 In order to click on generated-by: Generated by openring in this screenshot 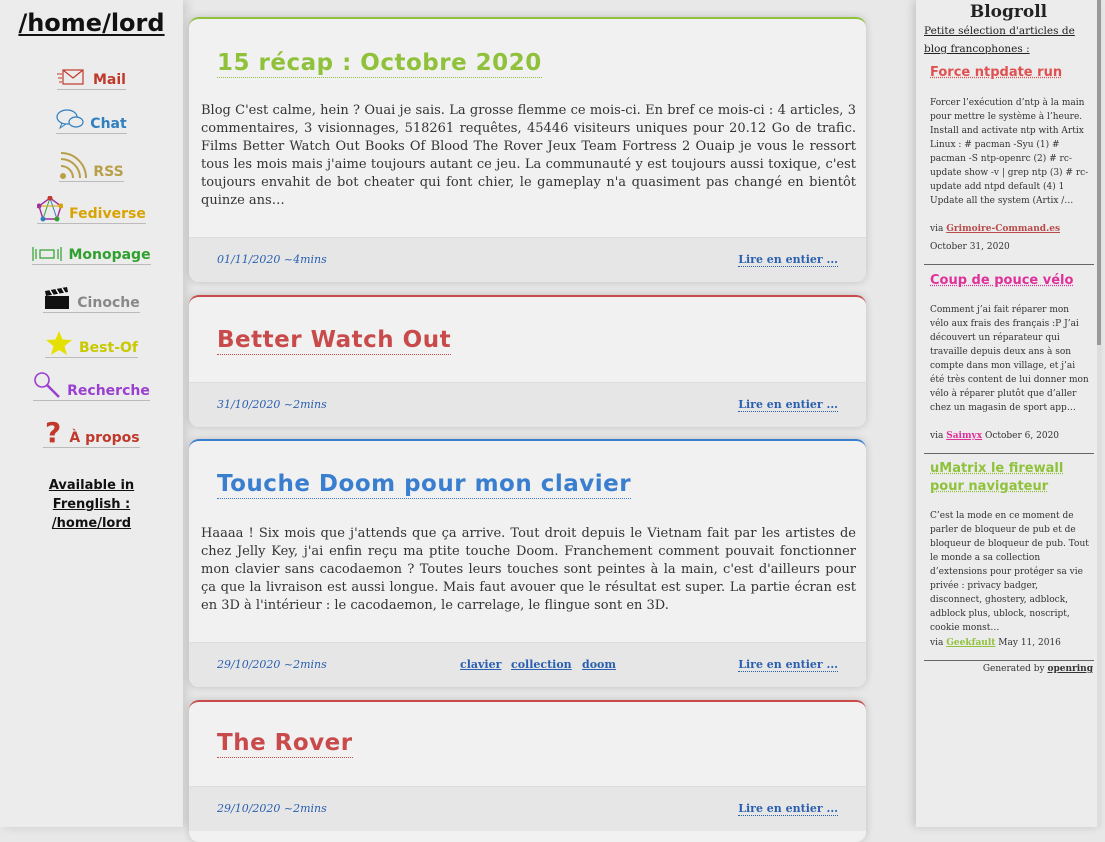, I will do `click(1037, 669)`.